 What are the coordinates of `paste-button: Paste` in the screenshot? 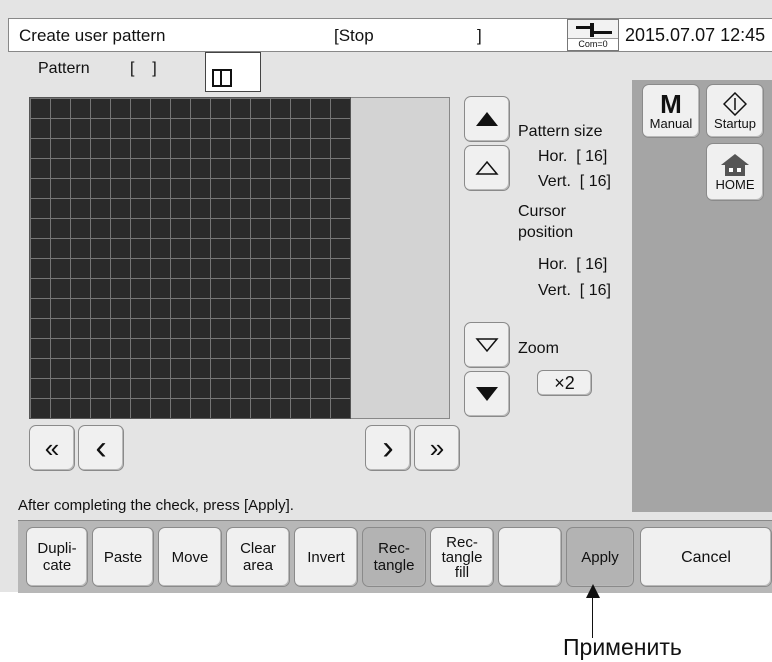 It's located at (123, 557).